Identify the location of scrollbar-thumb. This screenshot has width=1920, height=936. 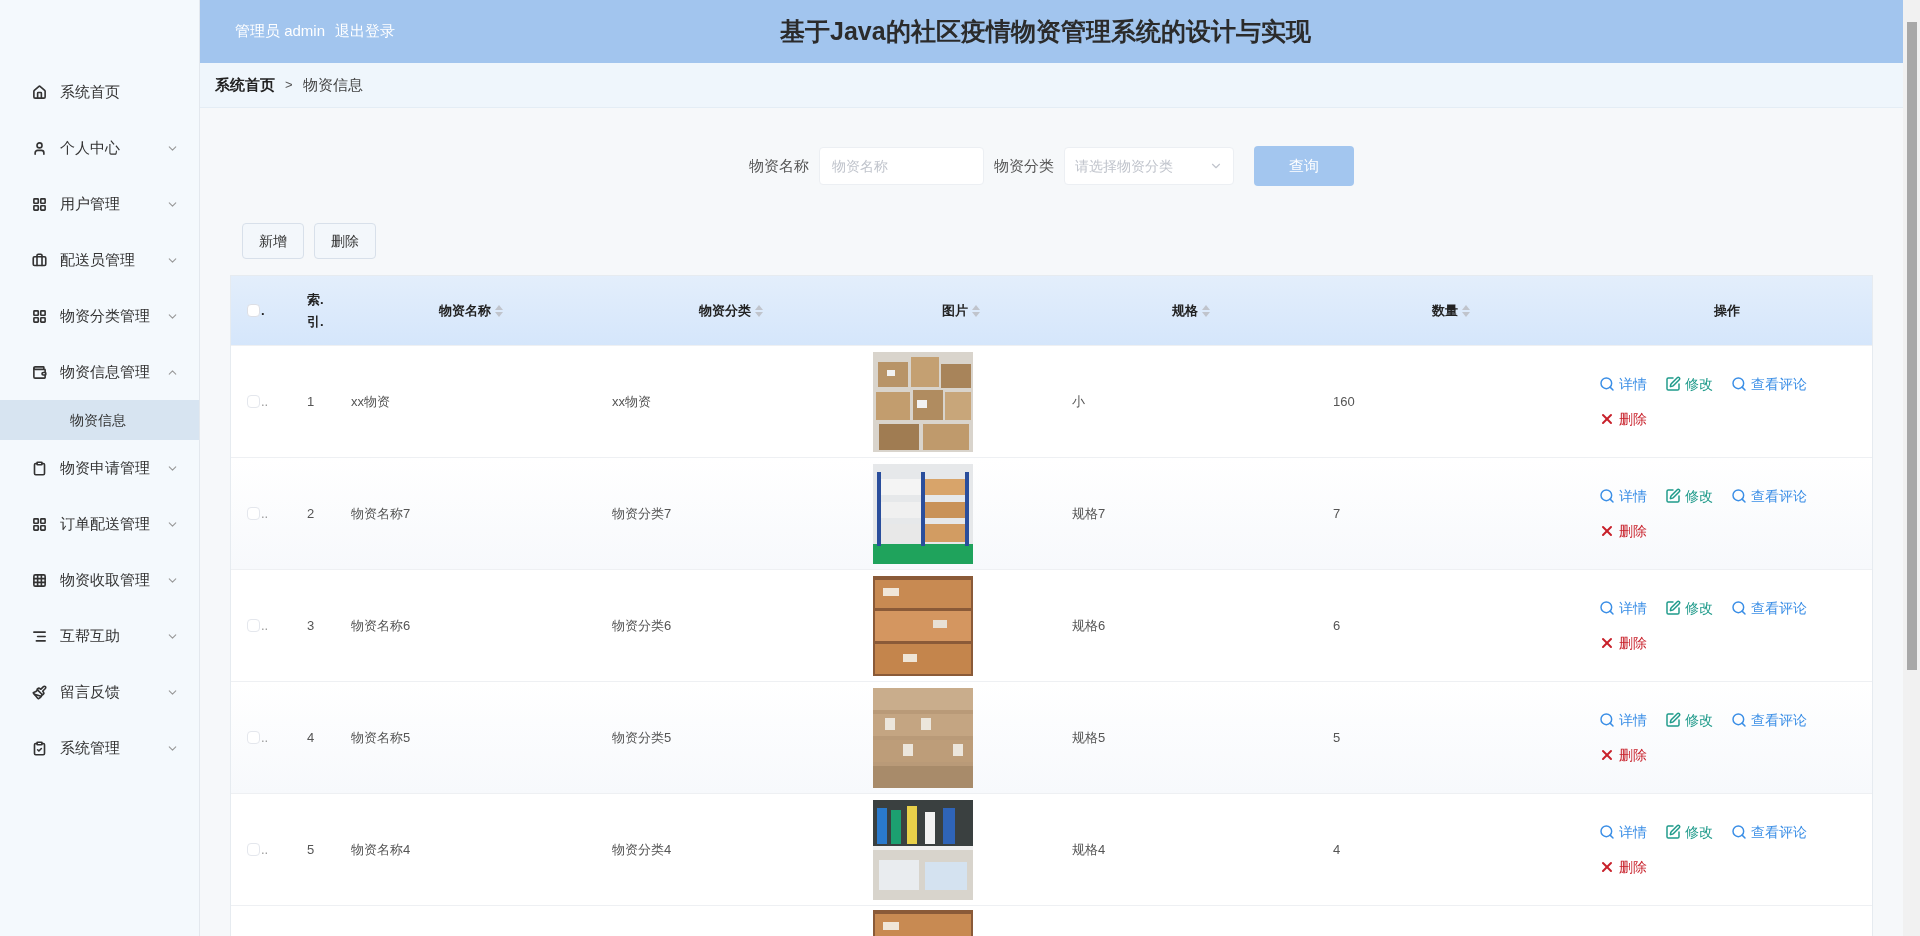
(1911, 346).